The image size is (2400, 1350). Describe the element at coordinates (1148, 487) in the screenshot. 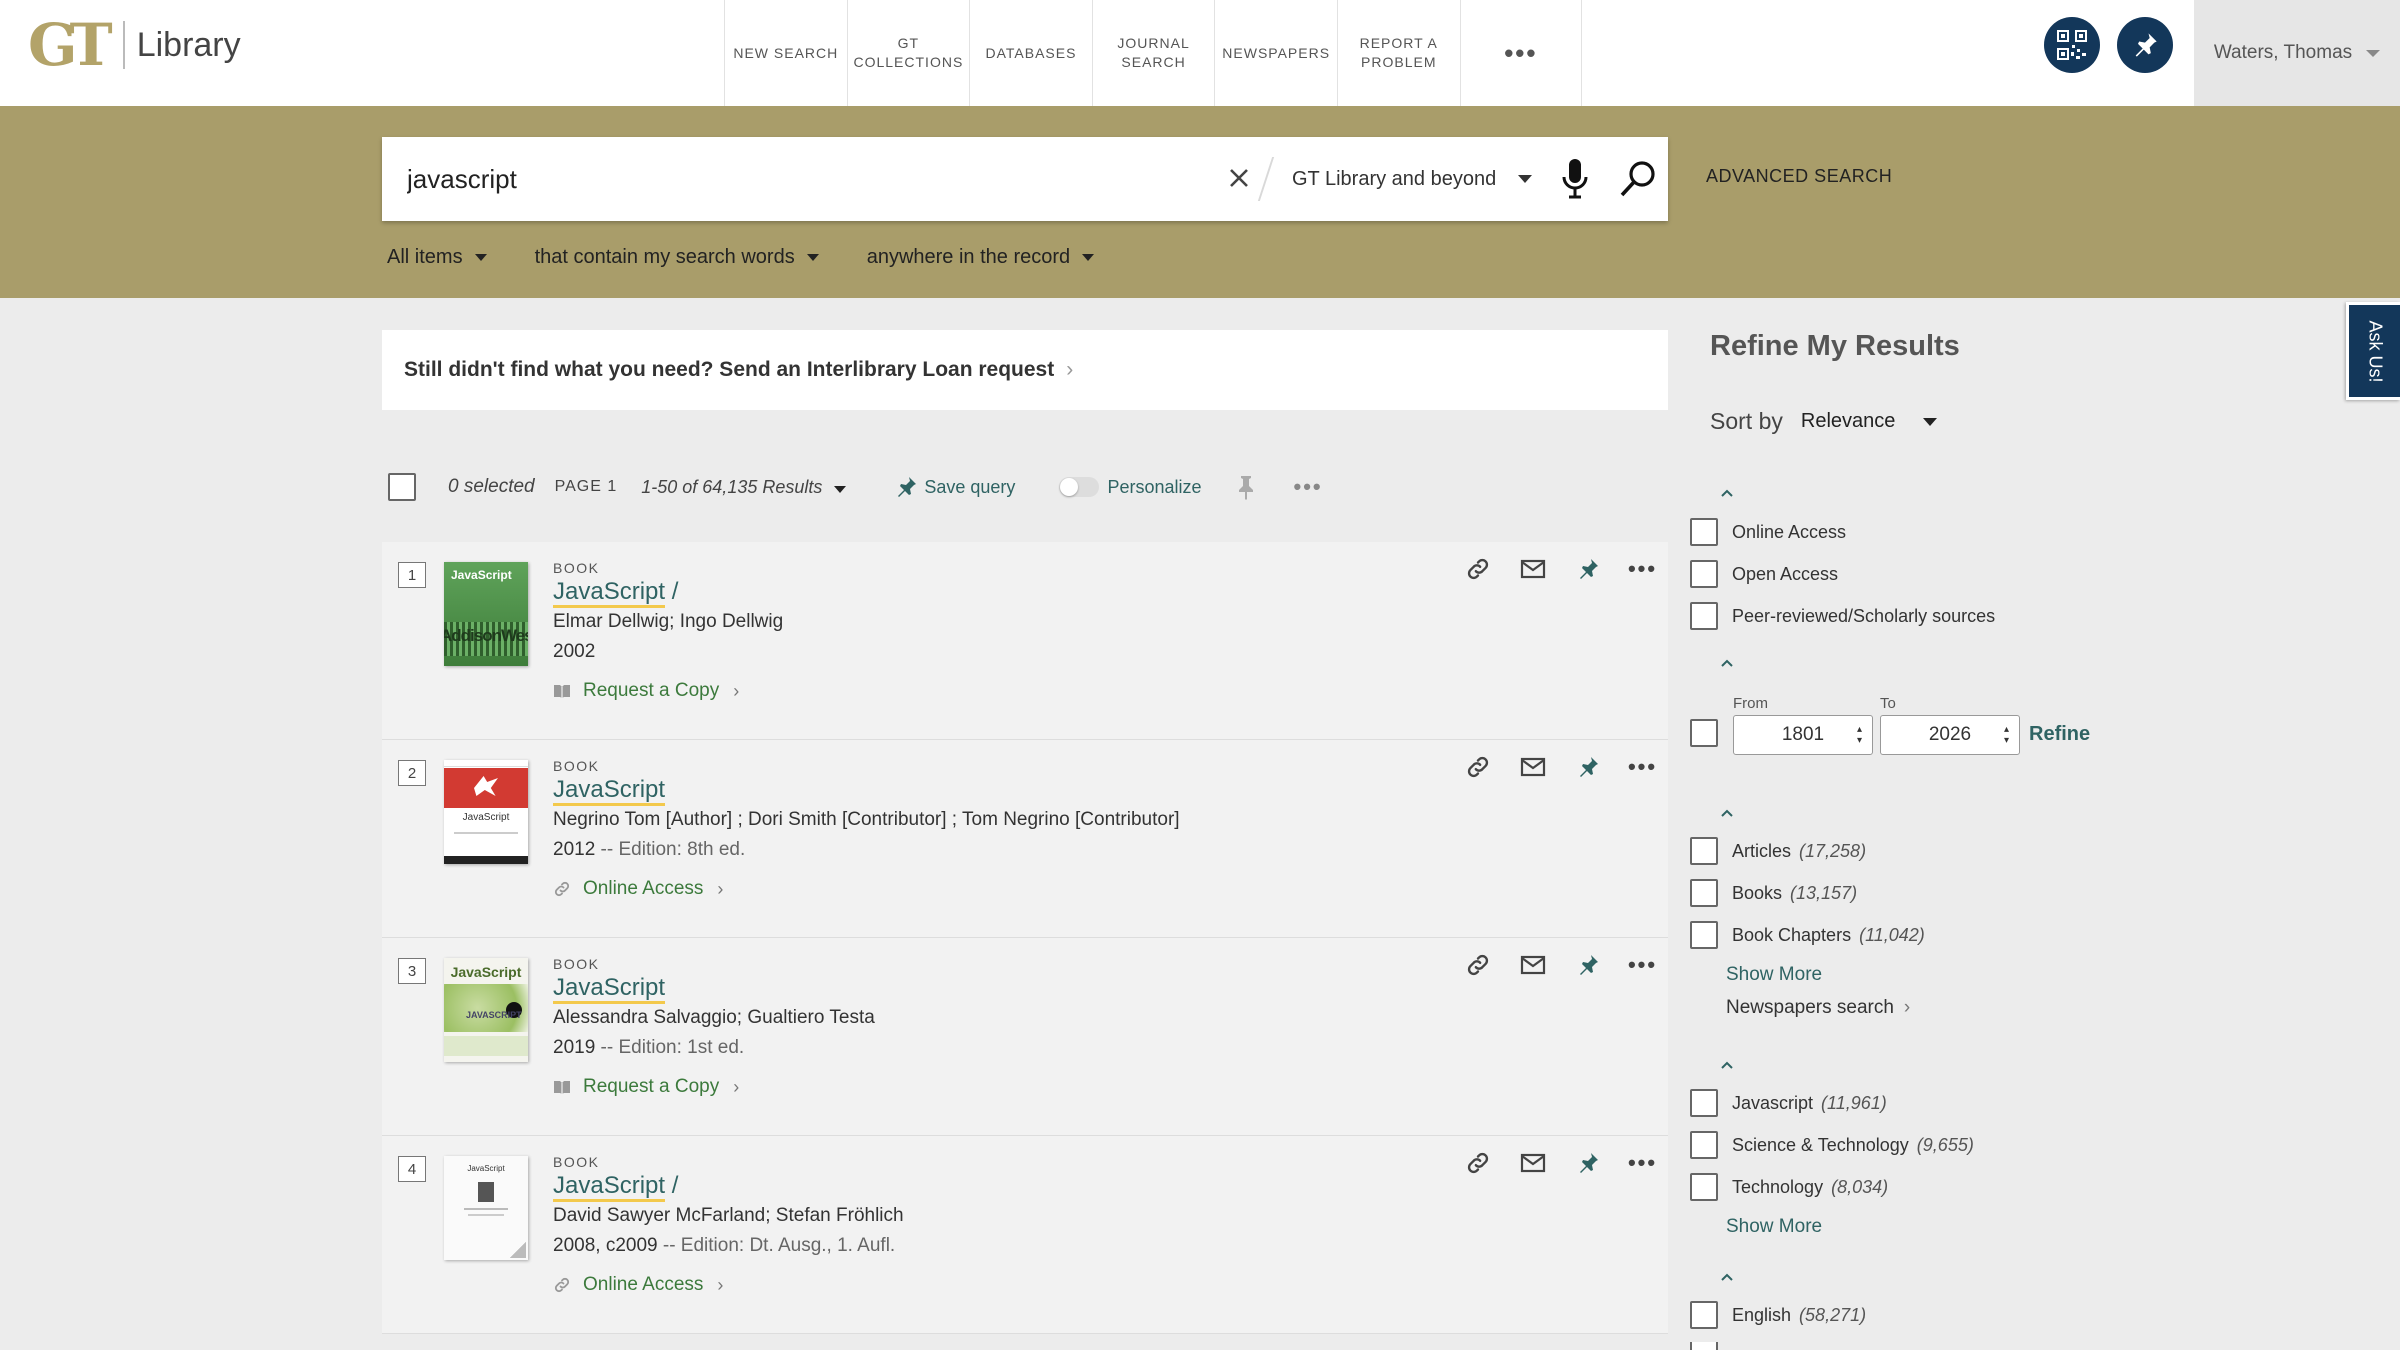

I see `personalize-label: Personalize` at that location.